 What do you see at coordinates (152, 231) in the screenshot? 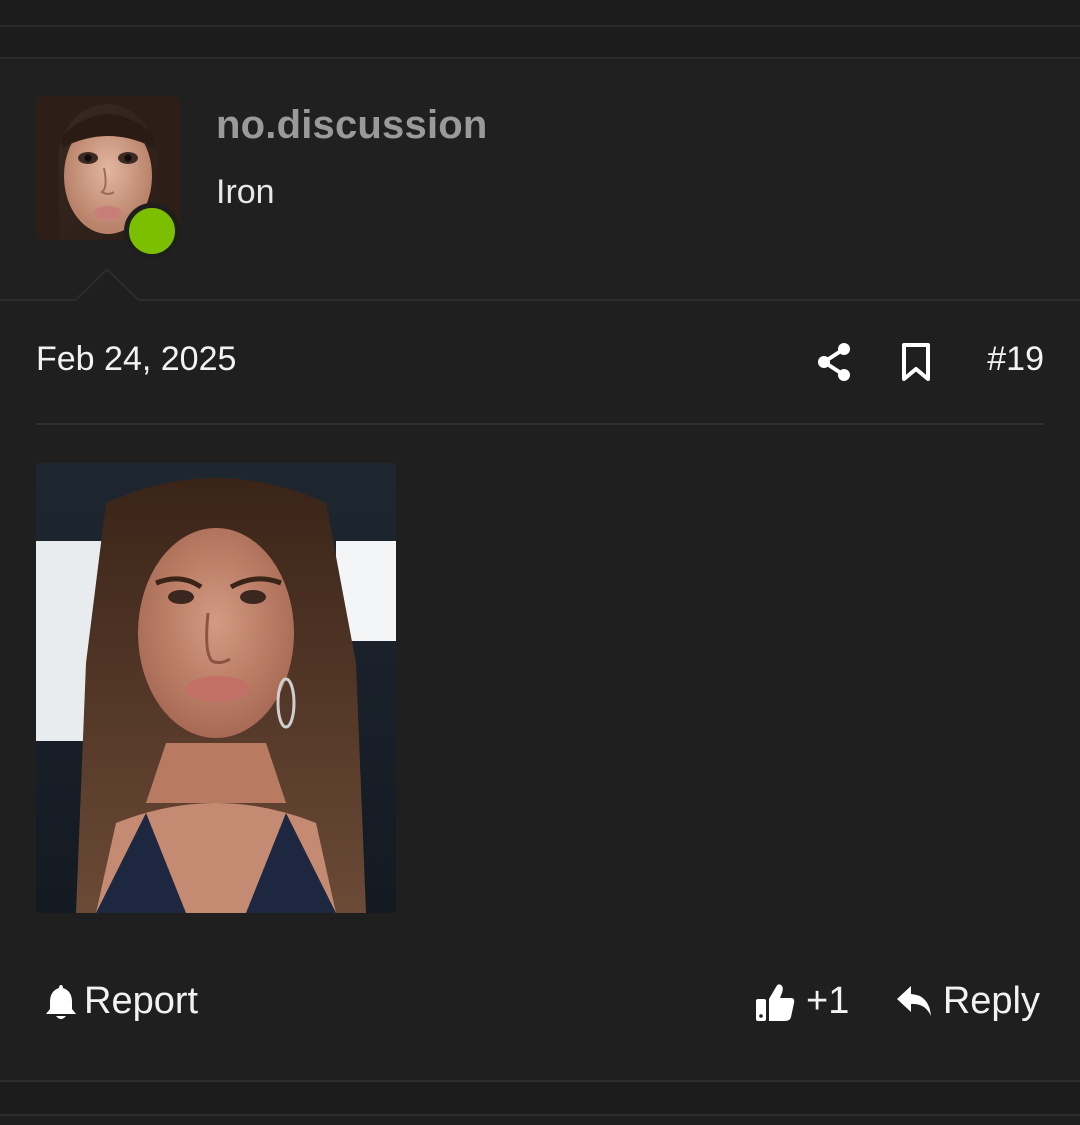
I see `online-status-indicator` at bounding box center [152, 231].